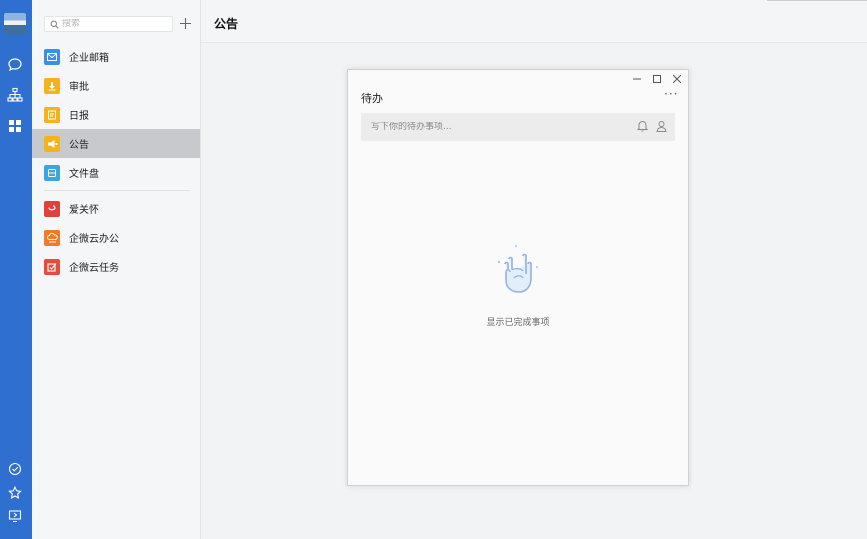 The height and width of the screenshot is (539, 867). Describe the element at coordinates (116, 114) in the screenshot. I see `sidebar-item-daily-report: 日报` at that location.